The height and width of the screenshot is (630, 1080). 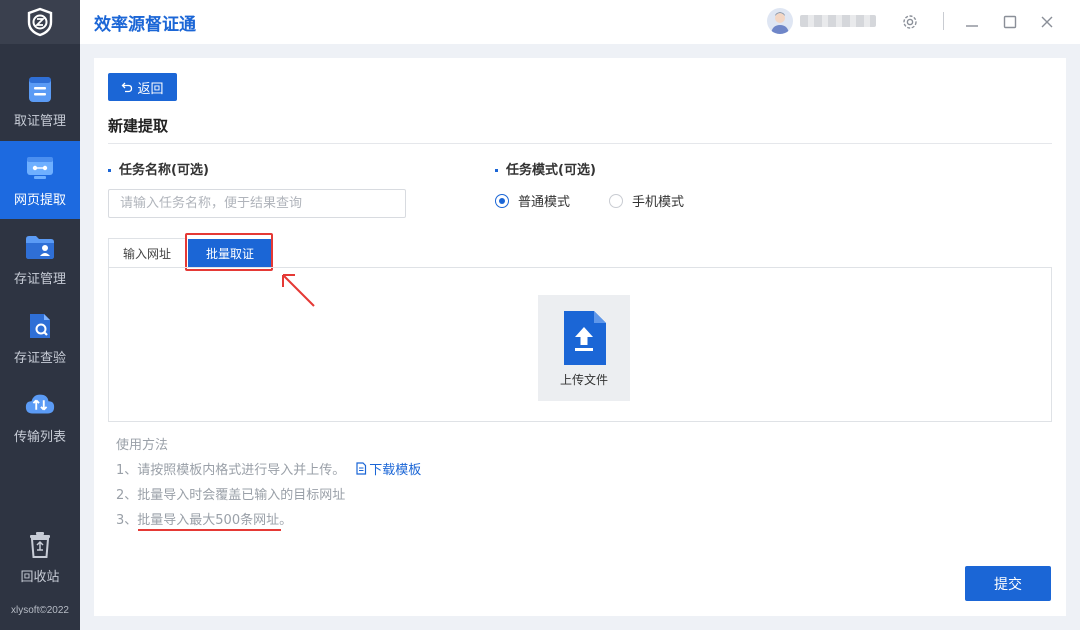 What do you see at coordinates (164, 170) in the screenshot?
I see `task-name-label-text: 任务名称(可选)` at bounding box center [164, 170].